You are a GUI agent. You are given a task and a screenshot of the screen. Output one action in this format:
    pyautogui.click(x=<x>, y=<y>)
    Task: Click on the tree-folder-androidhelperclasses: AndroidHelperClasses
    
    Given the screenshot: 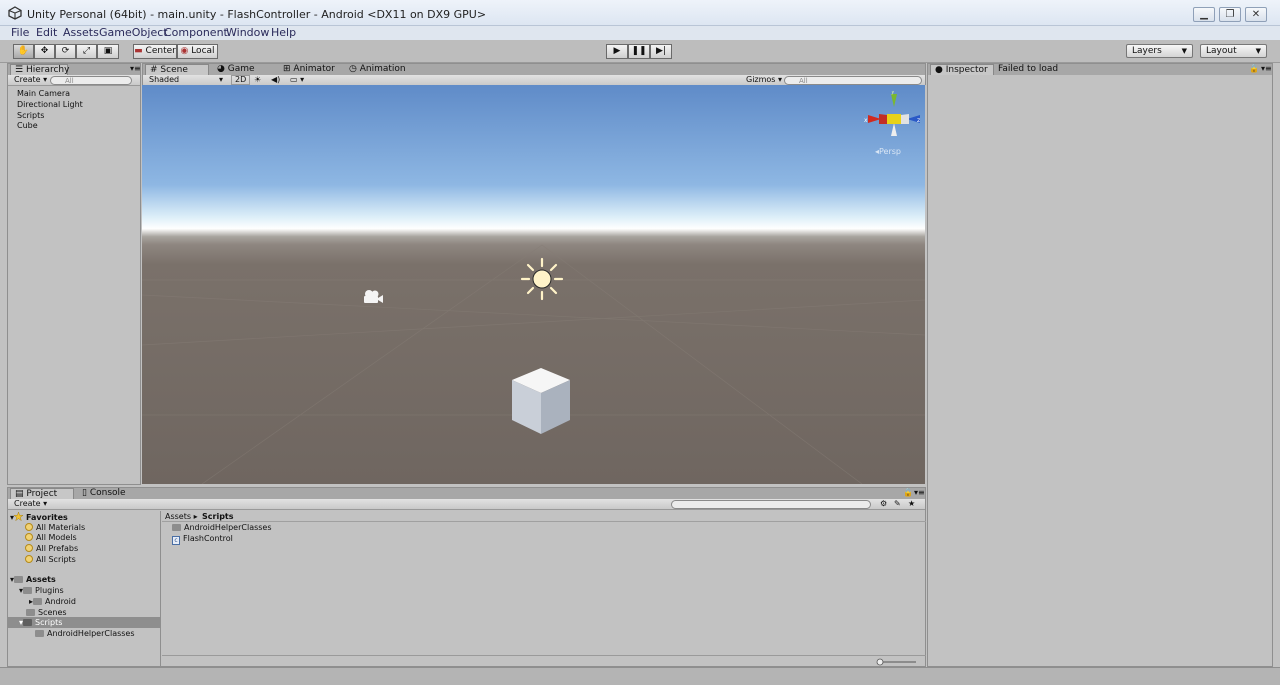 What is the action you would take?
    pyautogui.click(x=85, y=634)
    